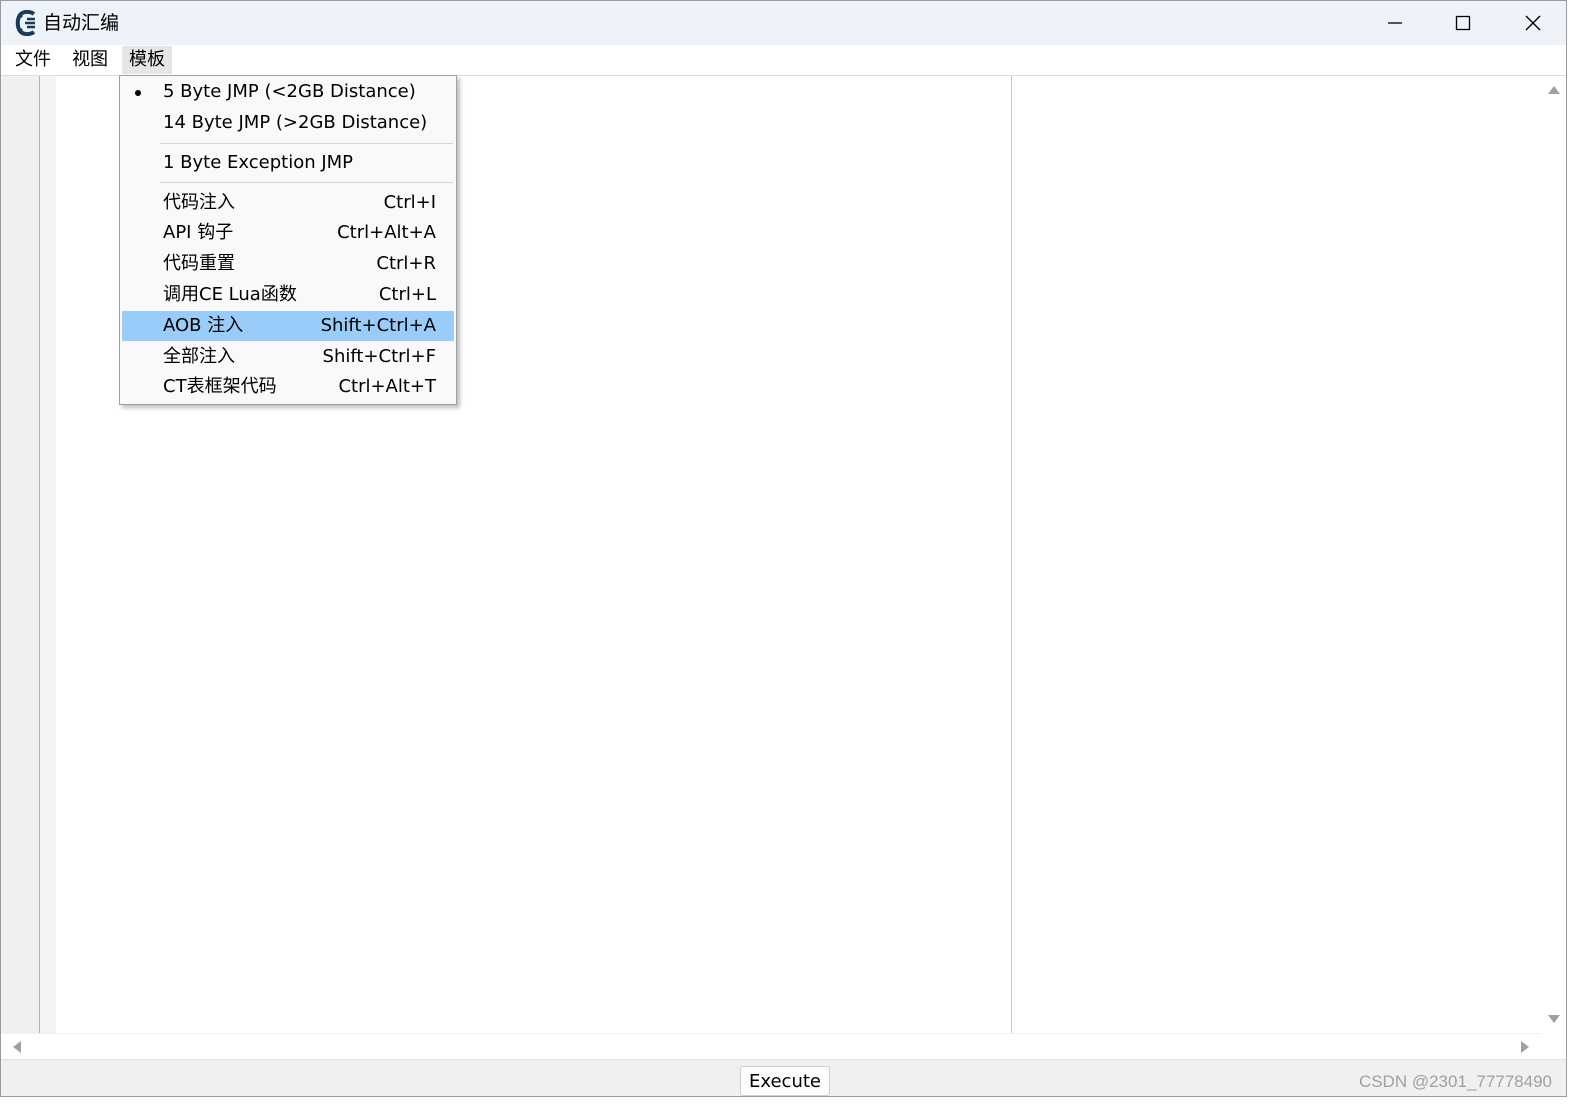  I want to click on close-button, so click(1533, 23).